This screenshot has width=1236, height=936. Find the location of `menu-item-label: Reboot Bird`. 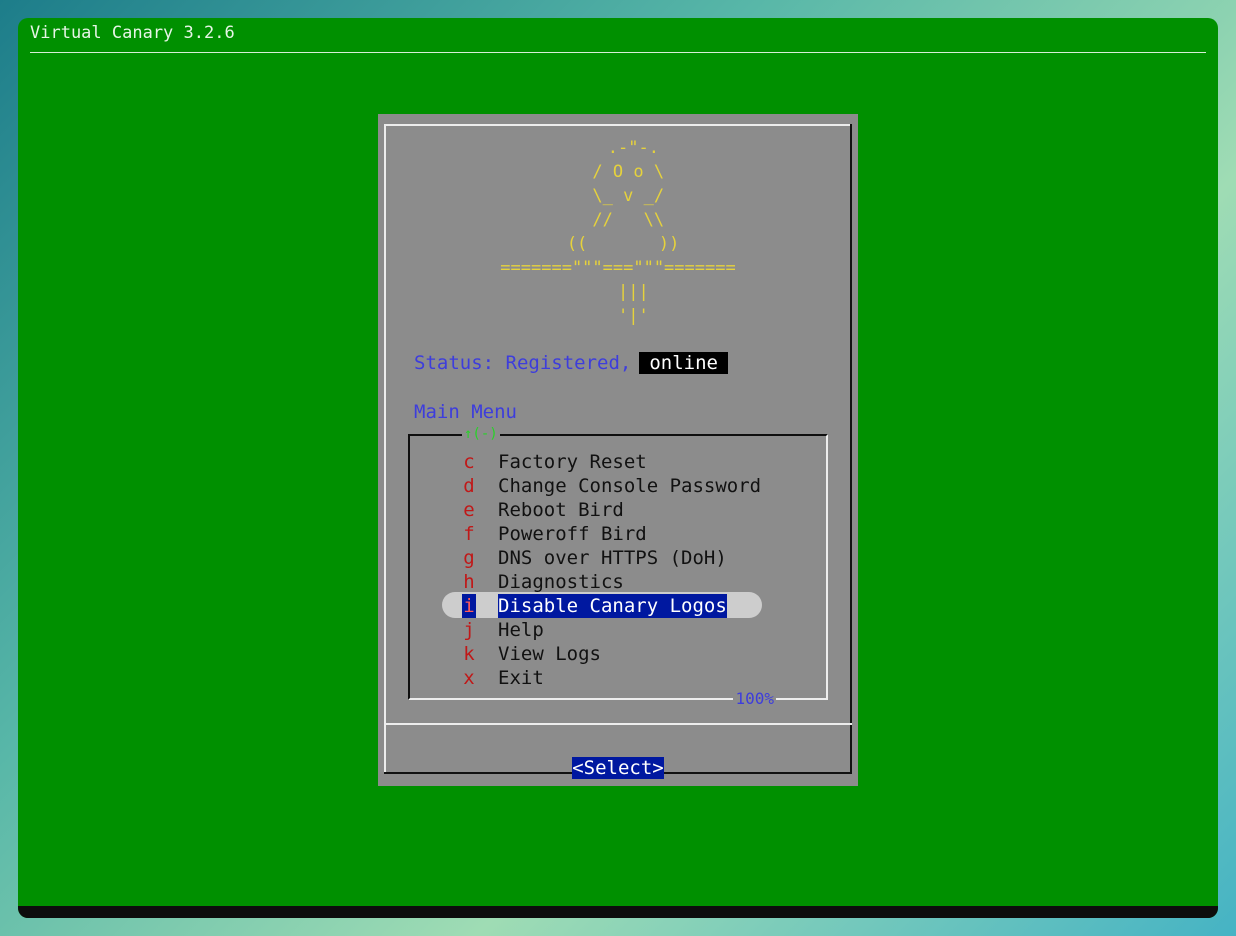

menu-item-label: Reboot Bird is located at coordinates (561, 510).